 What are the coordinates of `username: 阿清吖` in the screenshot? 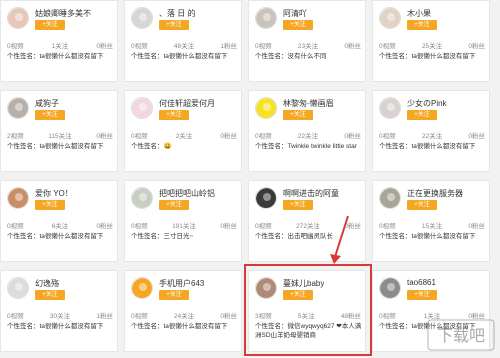 It's located at (295, 13).